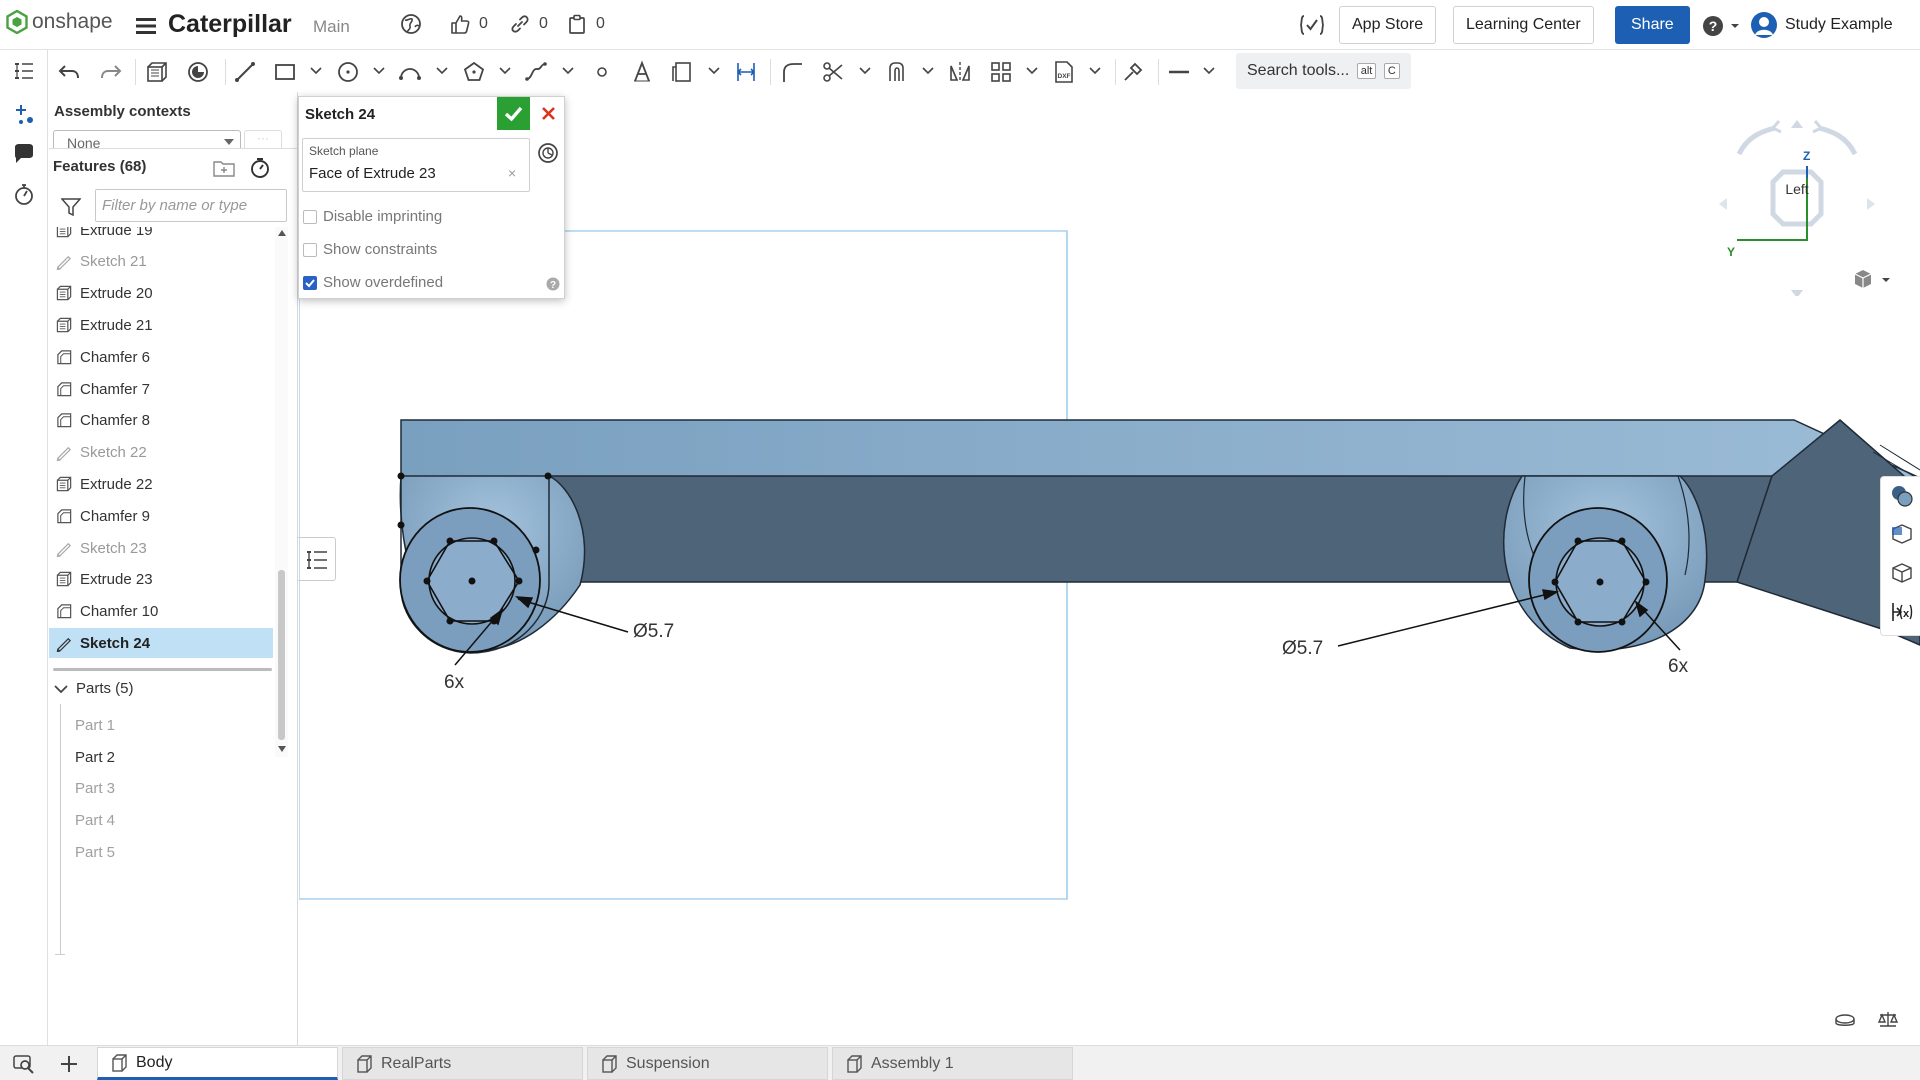 This screenshot has height=1080, width=1920. Describe the element at coordinates (1888, 1020) in the screenshot. I see `measure-icon` at that location.